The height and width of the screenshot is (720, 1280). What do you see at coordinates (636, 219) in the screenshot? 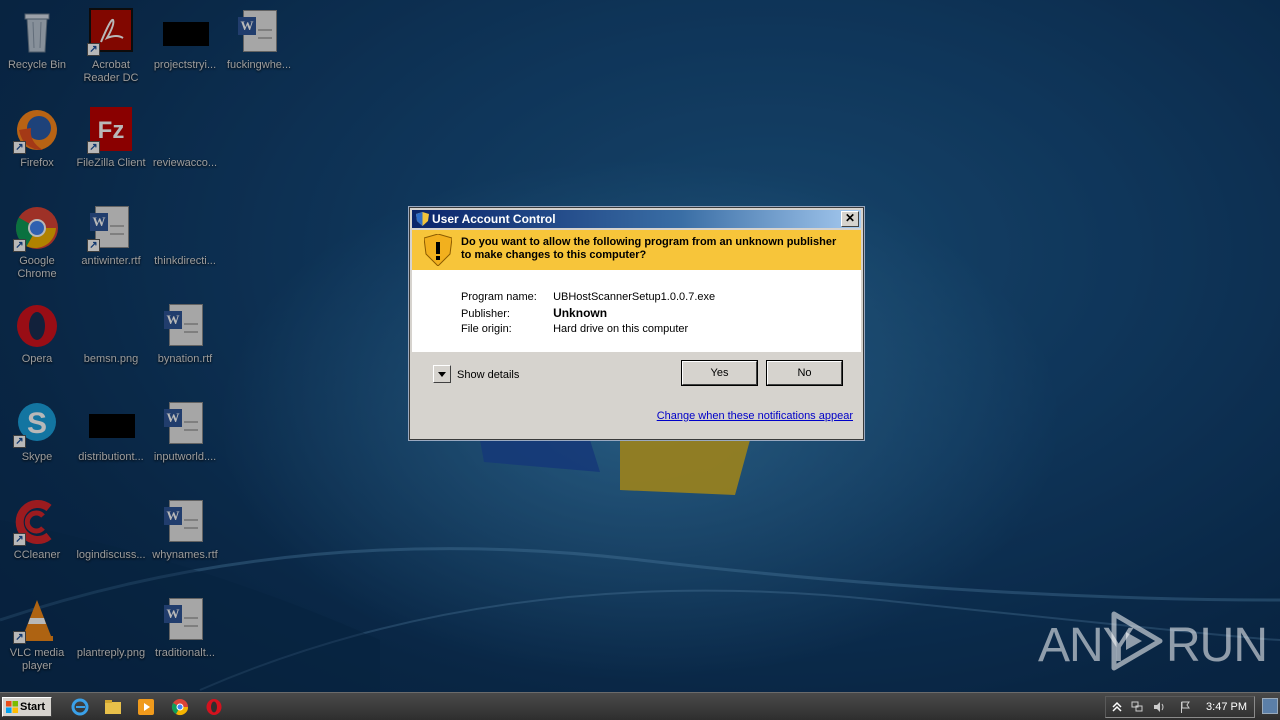
I see `uac-titlebar: User Account Control ✕` at bounding box center [636, 219].